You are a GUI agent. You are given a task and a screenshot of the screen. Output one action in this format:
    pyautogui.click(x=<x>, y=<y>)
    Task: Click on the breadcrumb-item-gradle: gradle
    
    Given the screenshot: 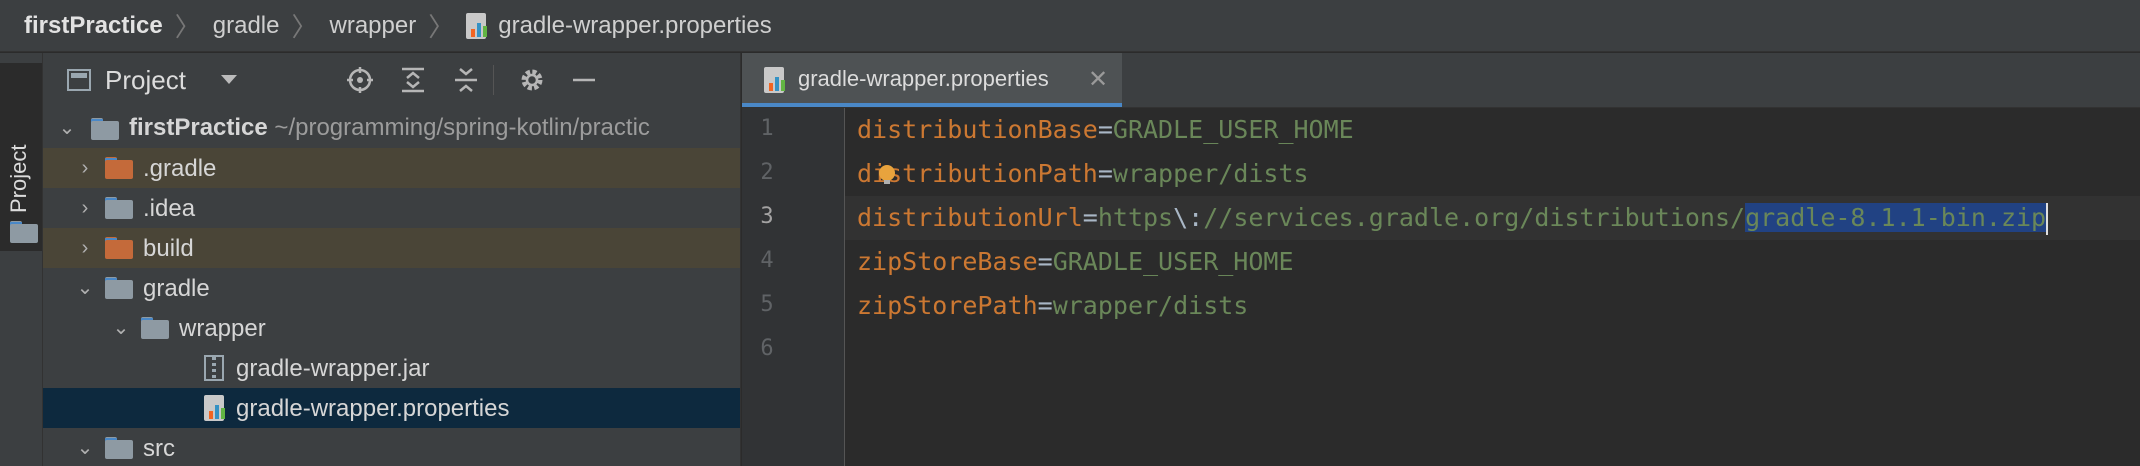 What is the action you would take?
    pyautogui.click(x=246, y=26)
    